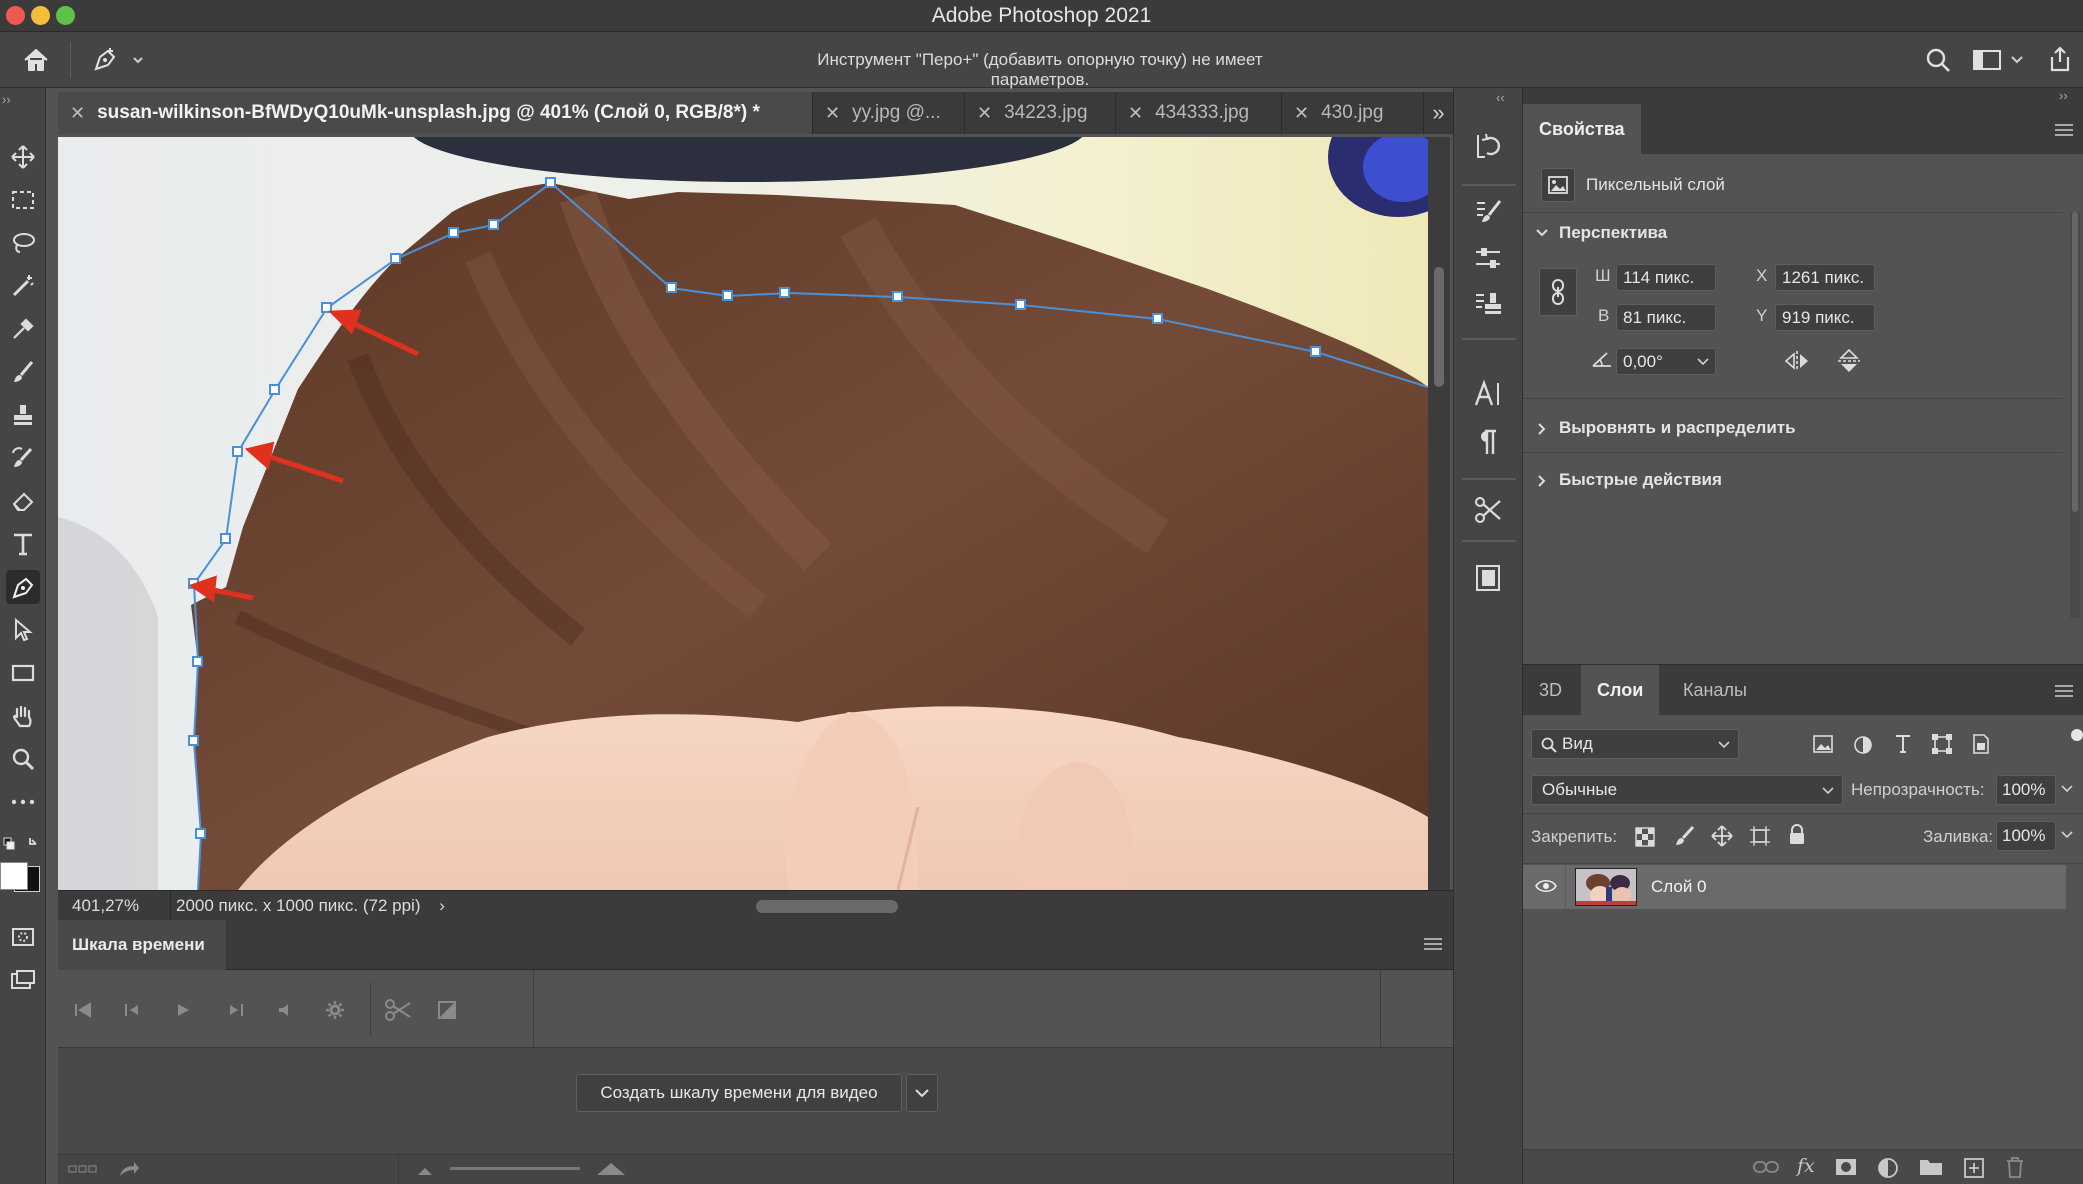 Image resolution: width=2083 pixels, height=1184 pixels. What do you see at coordinates (1806, 1166) in the screenshot?
I see `add-layer-style-icon: fx` at bounding box center [1806, 1166].